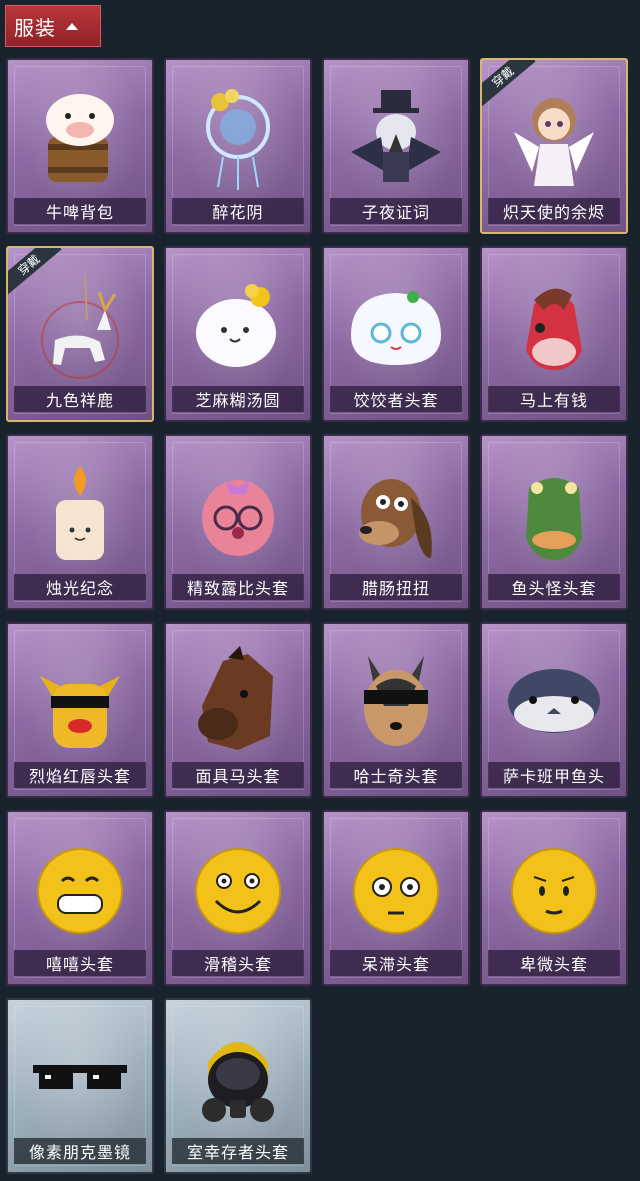  What do you see at coordinates (238, 211) in the screenshot?
I see `costume-name: 醉花阴` at bounding box center [238, 211].